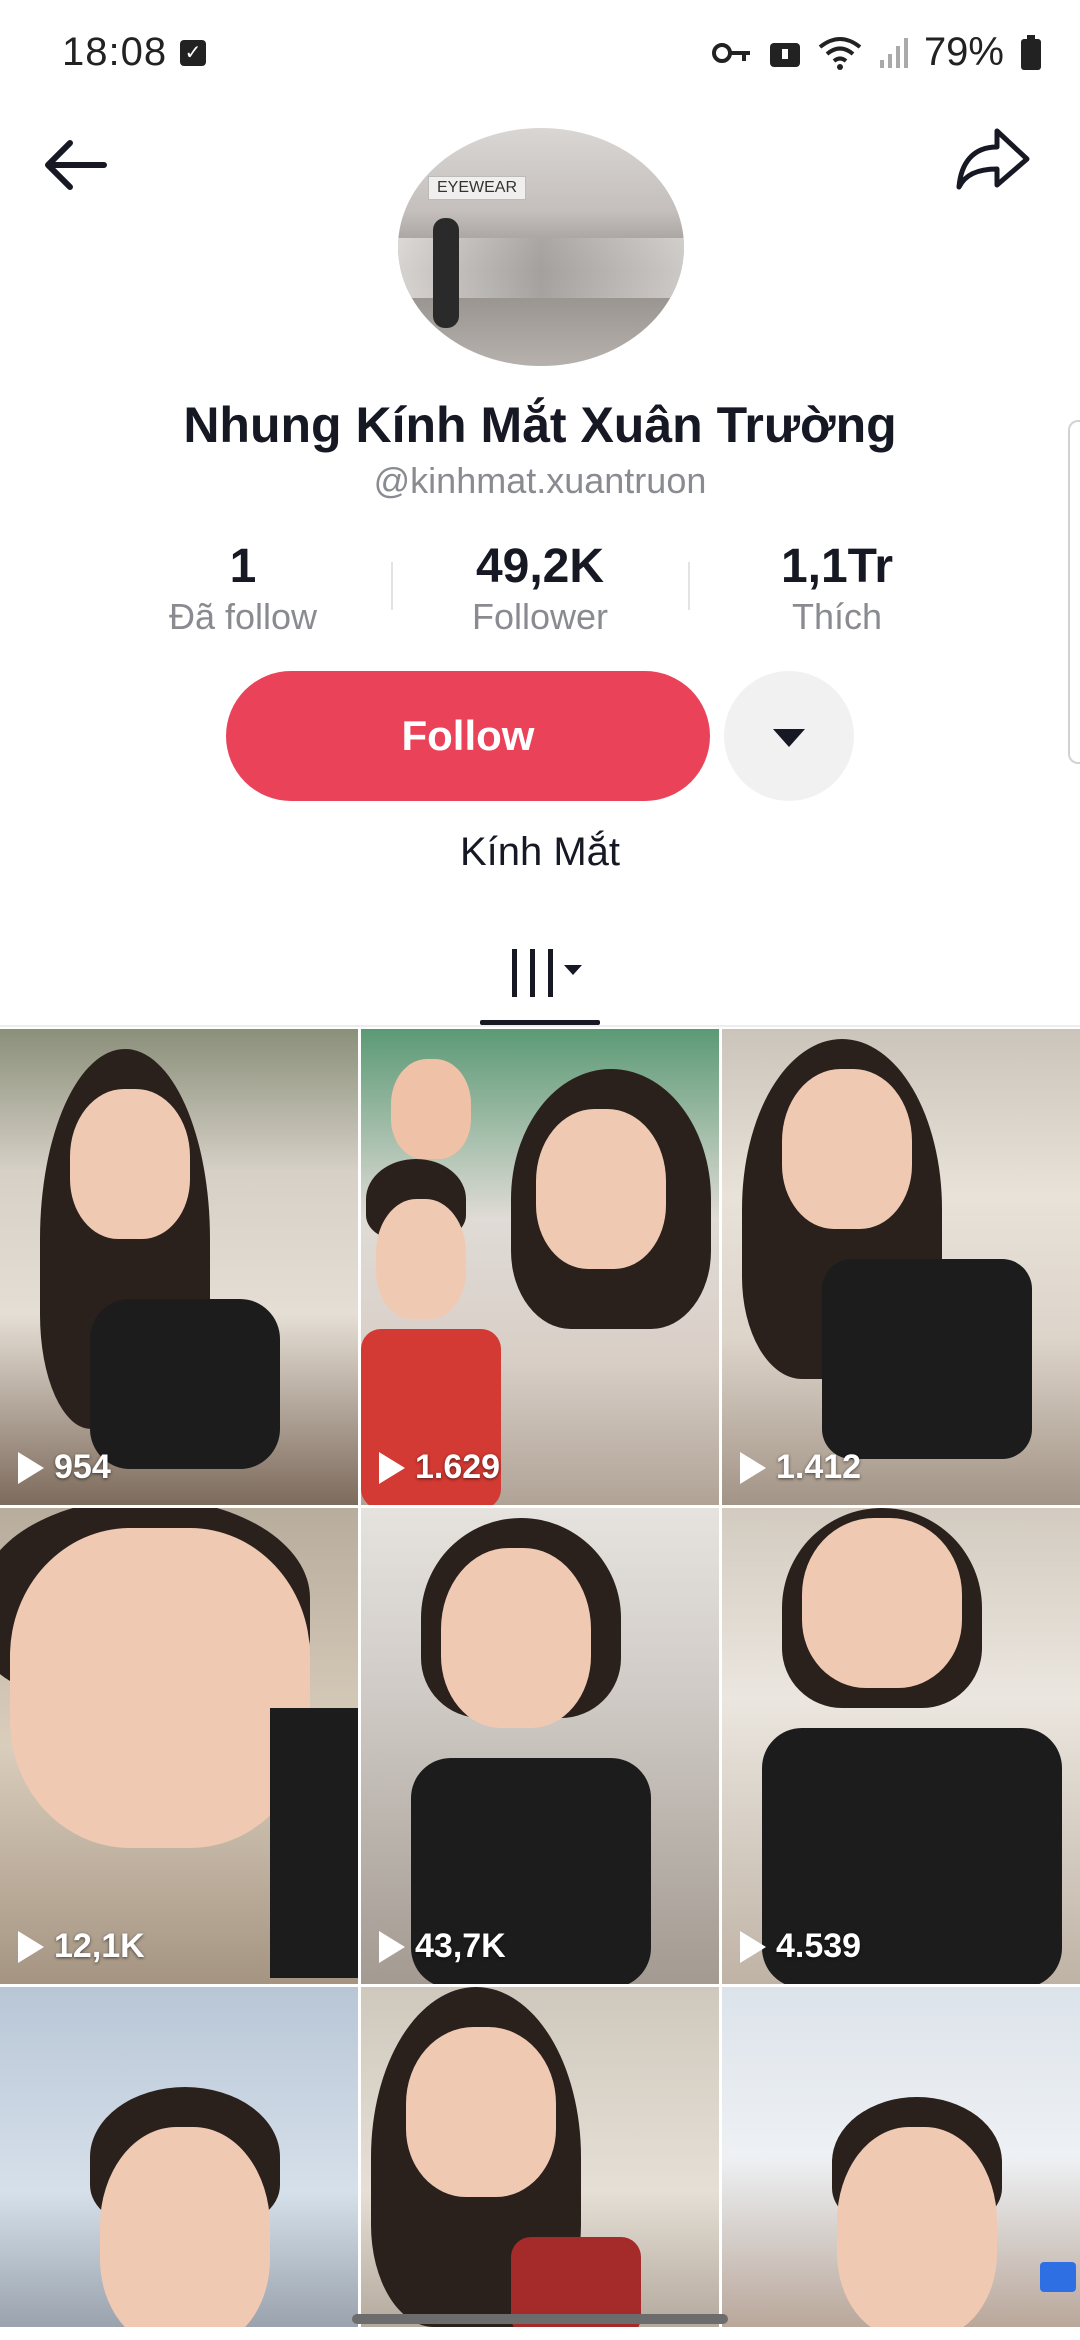  I want to click on avatar: EYEWEAR, so click(541, 247).